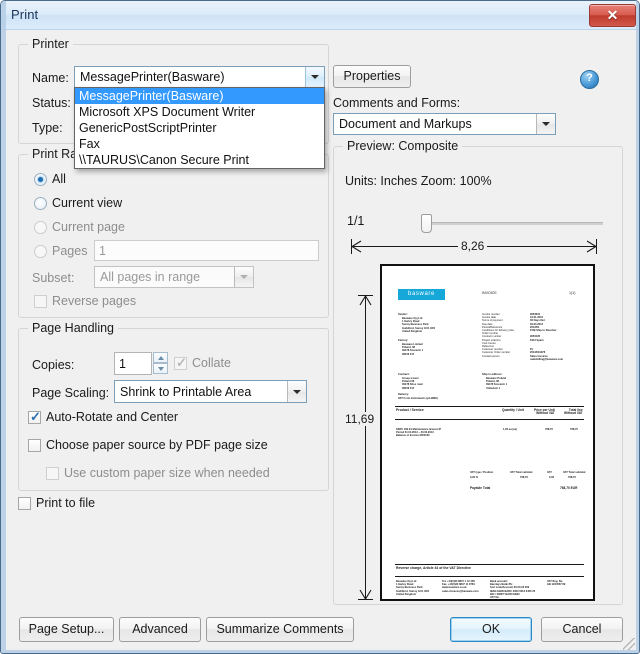 This screenshot has height=654, width=640. I want to click on triangle-down-icon, so click(160, 369).